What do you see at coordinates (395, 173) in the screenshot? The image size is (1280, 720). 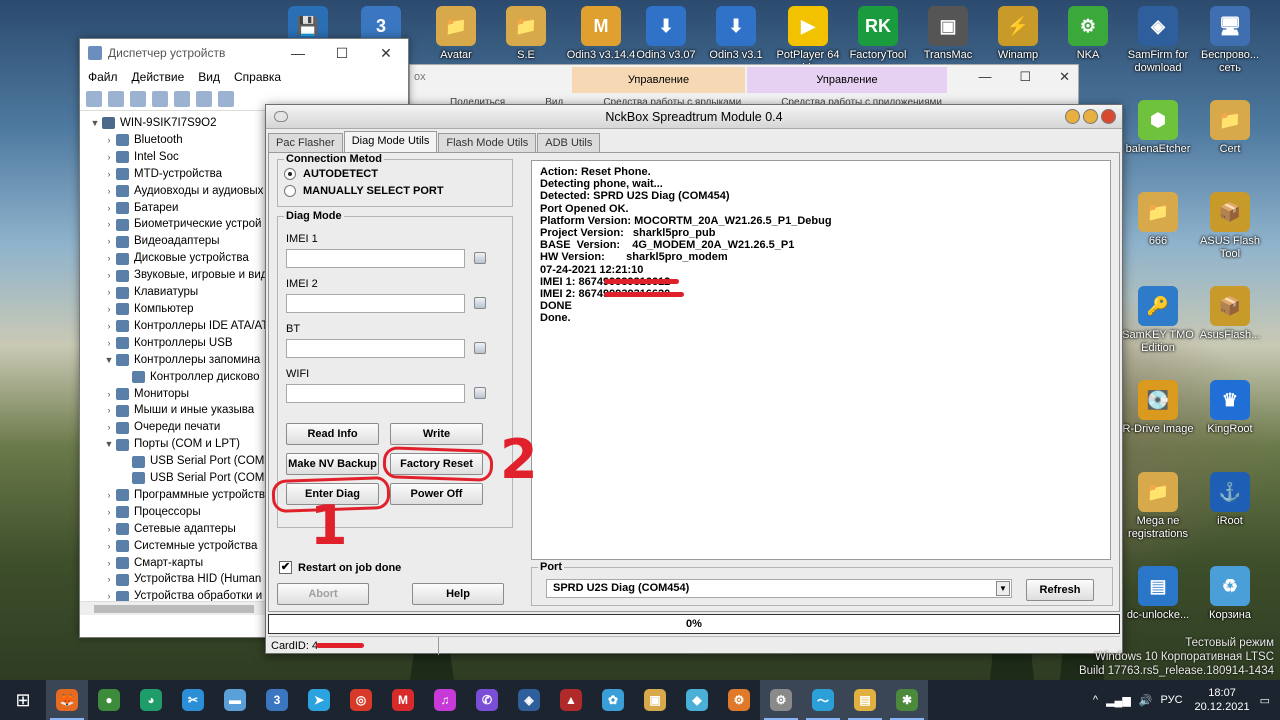 I see `radio-autodetect: AUTODETECT` at bounding box center [395, 173].